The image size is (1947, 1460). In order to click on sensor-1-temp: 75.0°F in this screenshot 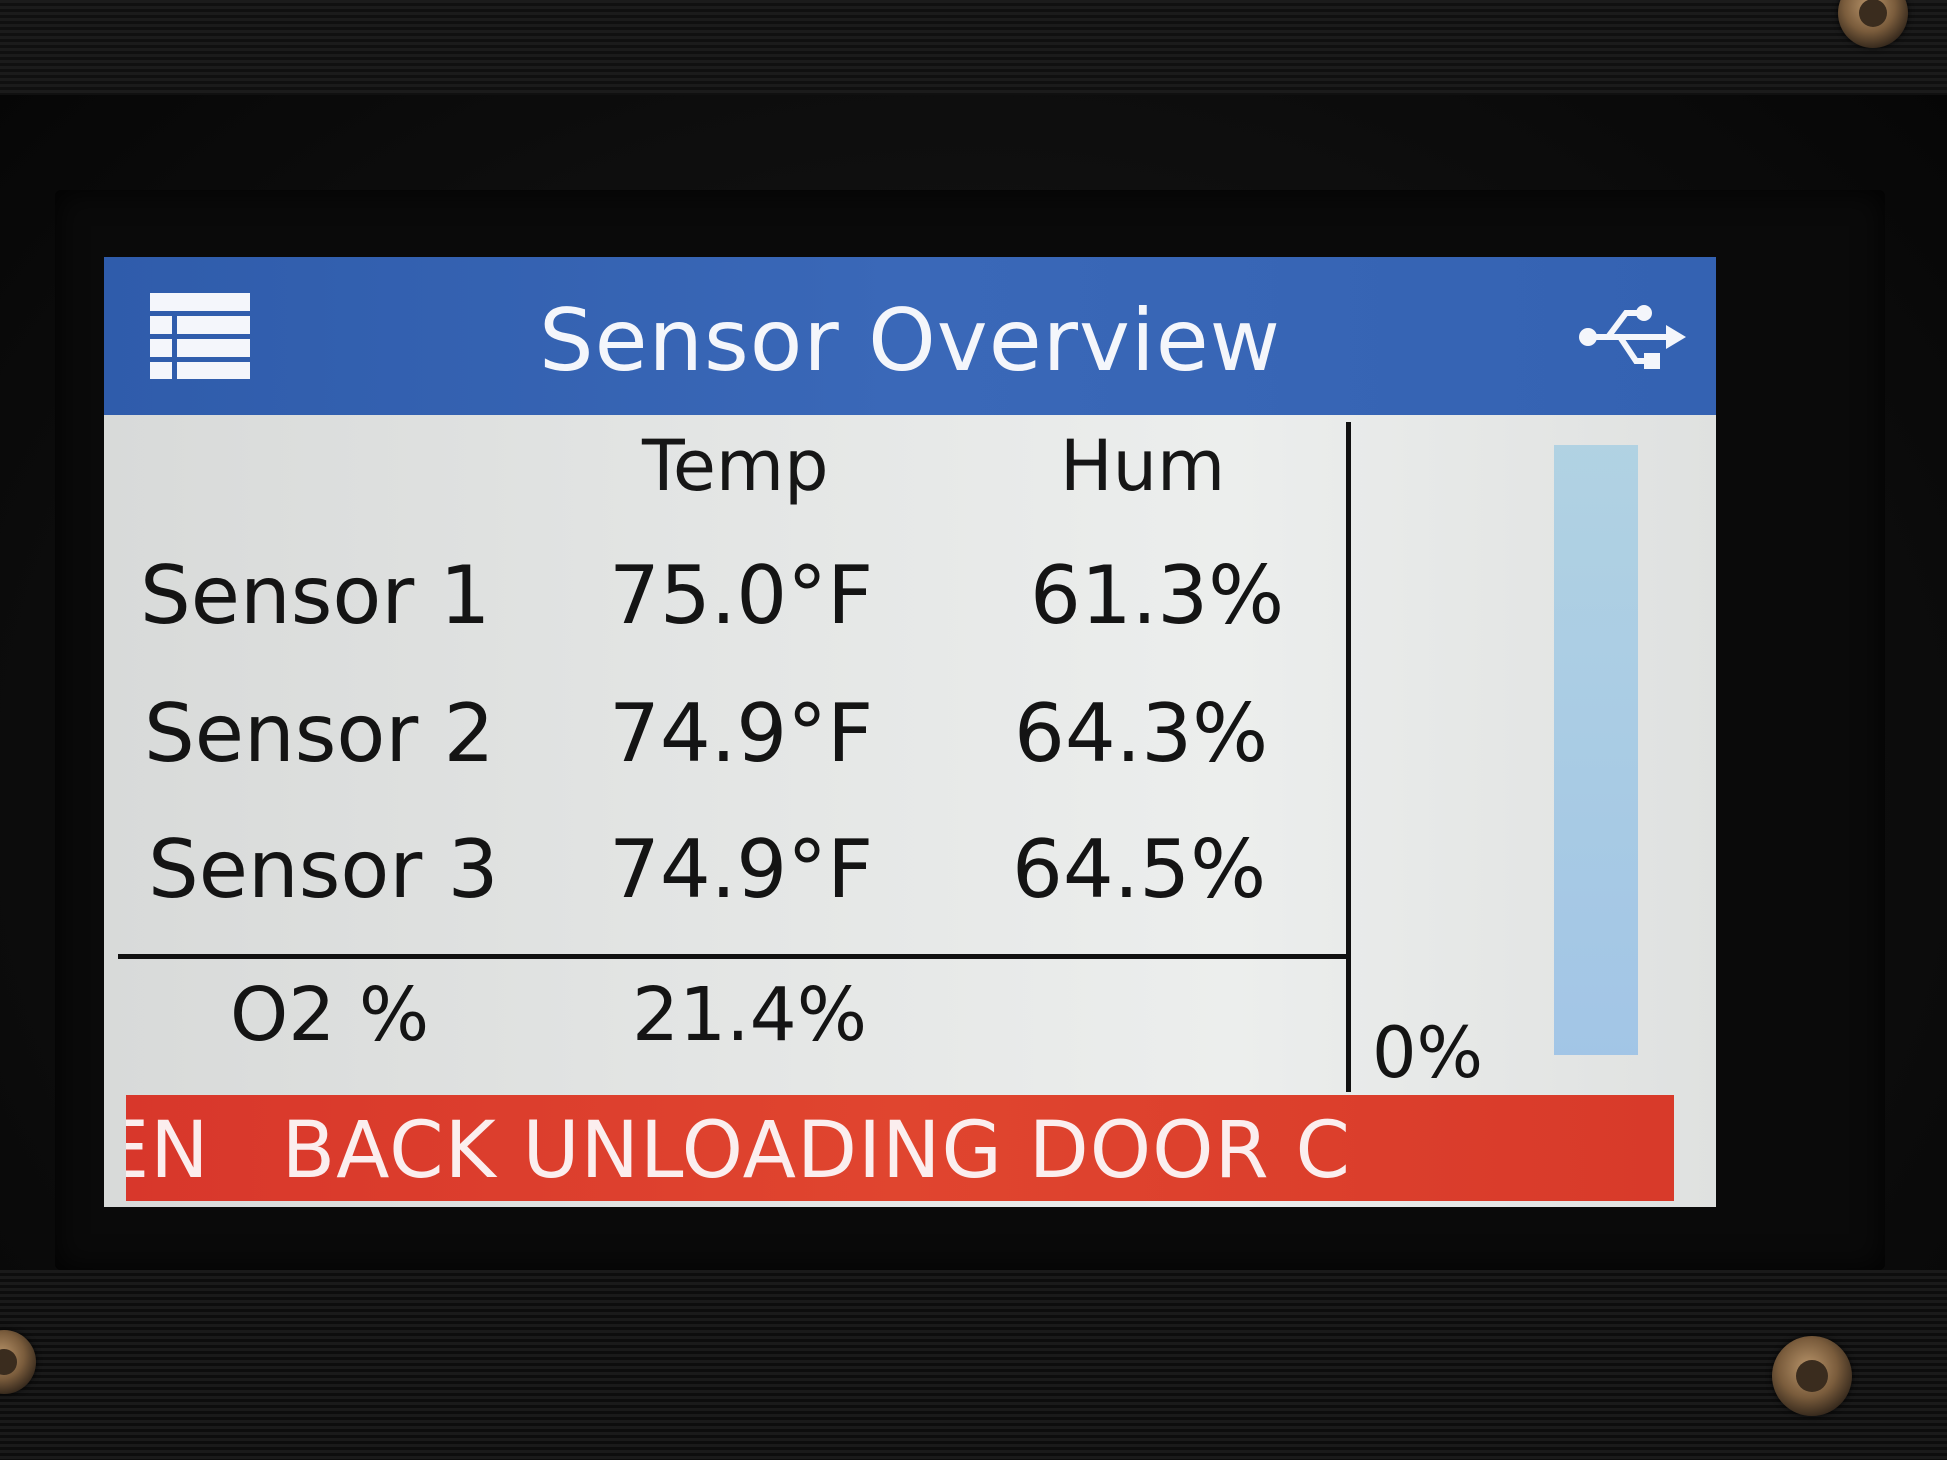, I will do `click(741, 595)`.